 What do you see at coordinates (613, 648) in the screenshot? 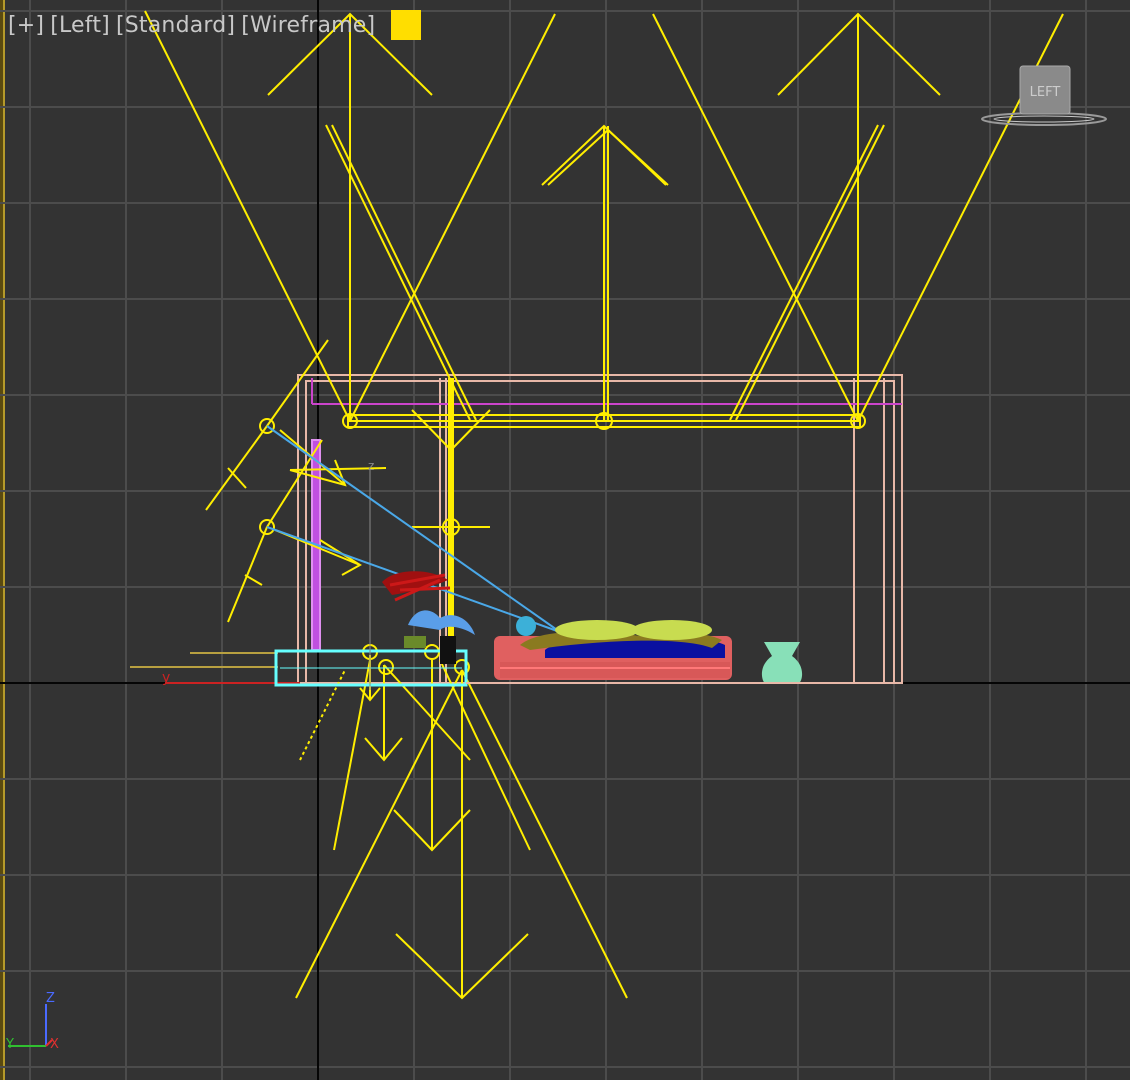
I see `sofa` at bounding box center [613, 648].